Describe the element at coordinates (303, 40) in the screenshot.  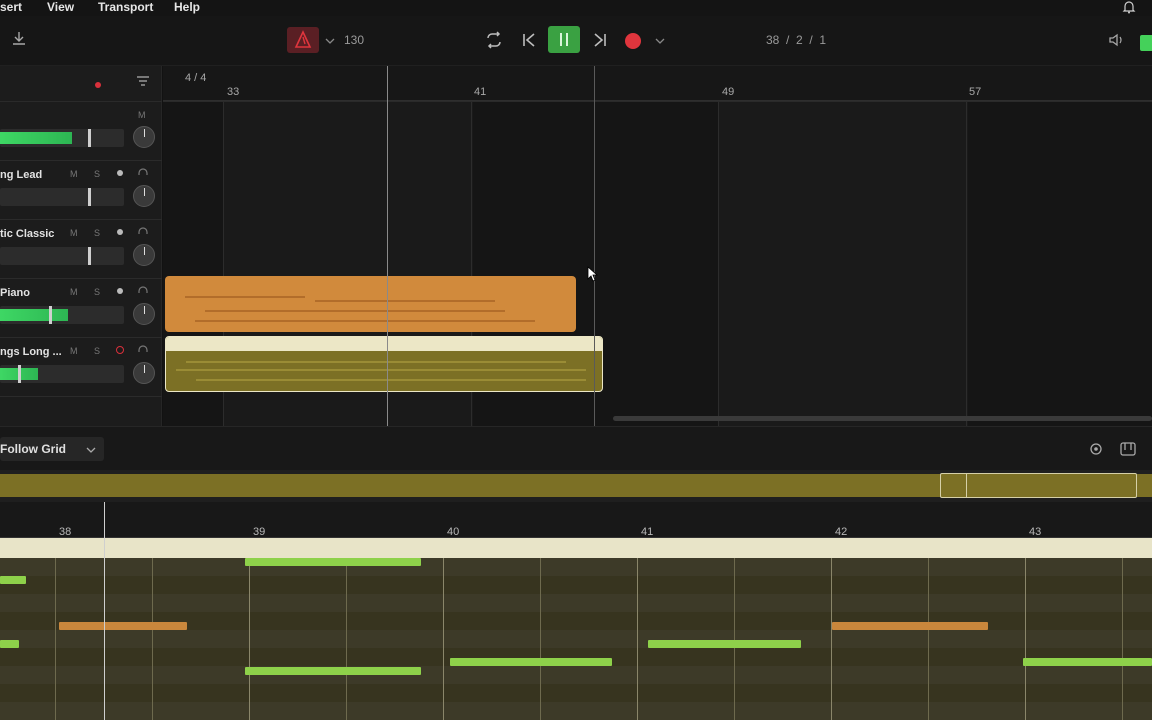
I see `metronome-button` at that location.